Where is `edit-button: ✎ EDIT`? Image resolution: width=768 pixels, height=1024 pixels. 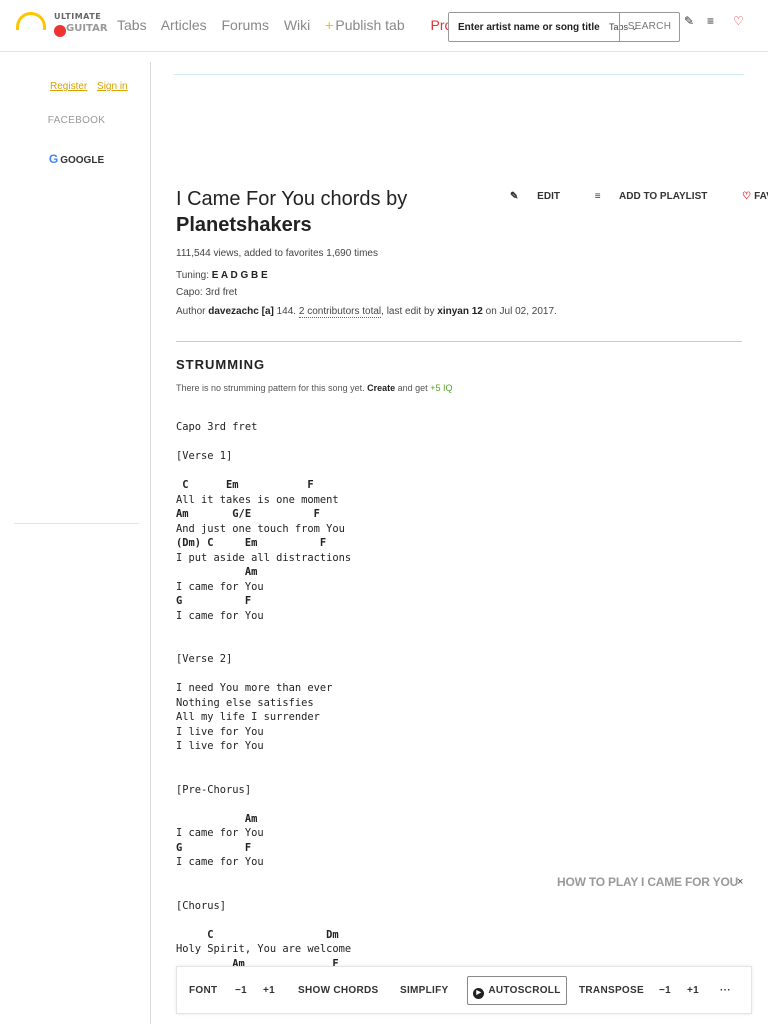 edit-button: ✎ EDIT is located at coordinates (543, 196).